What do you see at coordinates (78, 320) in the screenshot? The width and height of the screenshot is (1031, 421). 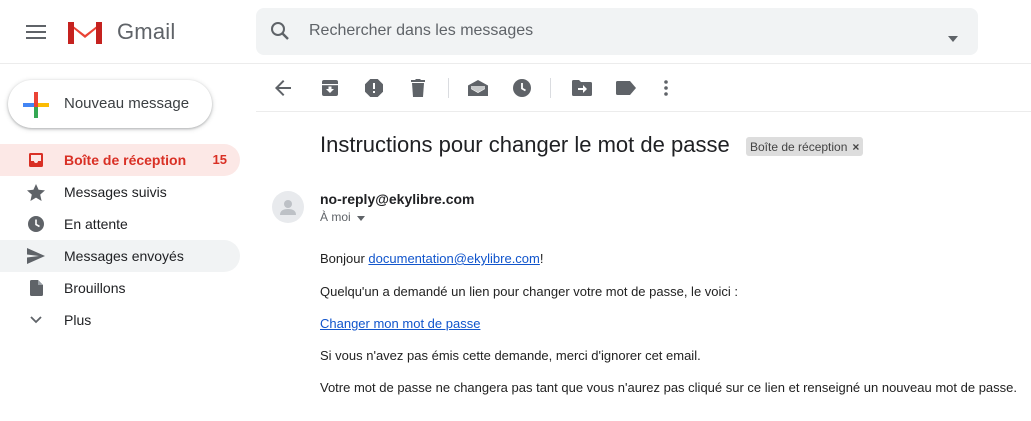 I see `sidebar-item-label: Plus` at bounding box center [78, 320].